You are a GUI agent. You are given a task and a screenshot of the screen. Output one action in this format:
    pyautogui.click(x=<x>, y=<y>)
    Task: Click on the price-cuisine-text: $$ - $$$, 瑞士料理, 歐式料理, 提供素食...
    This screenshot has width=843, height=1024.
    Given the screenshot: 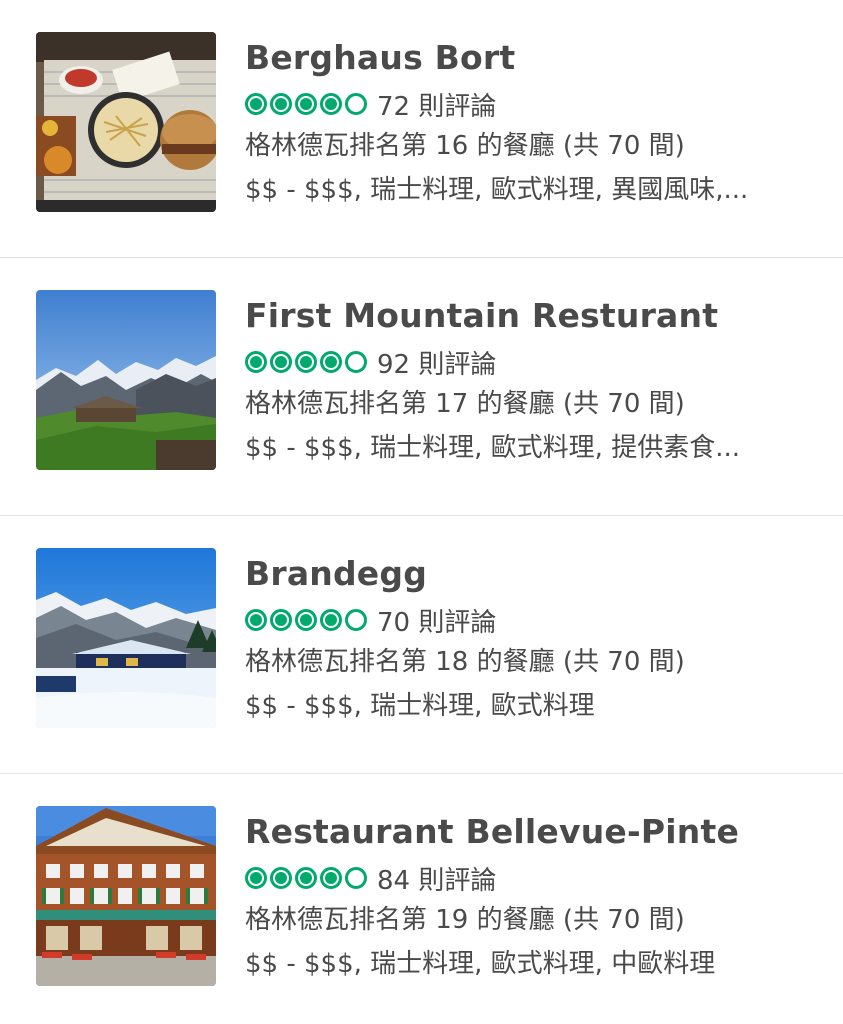 What is the action you would take?
    pyautogui.click(x=493, y=448)
    